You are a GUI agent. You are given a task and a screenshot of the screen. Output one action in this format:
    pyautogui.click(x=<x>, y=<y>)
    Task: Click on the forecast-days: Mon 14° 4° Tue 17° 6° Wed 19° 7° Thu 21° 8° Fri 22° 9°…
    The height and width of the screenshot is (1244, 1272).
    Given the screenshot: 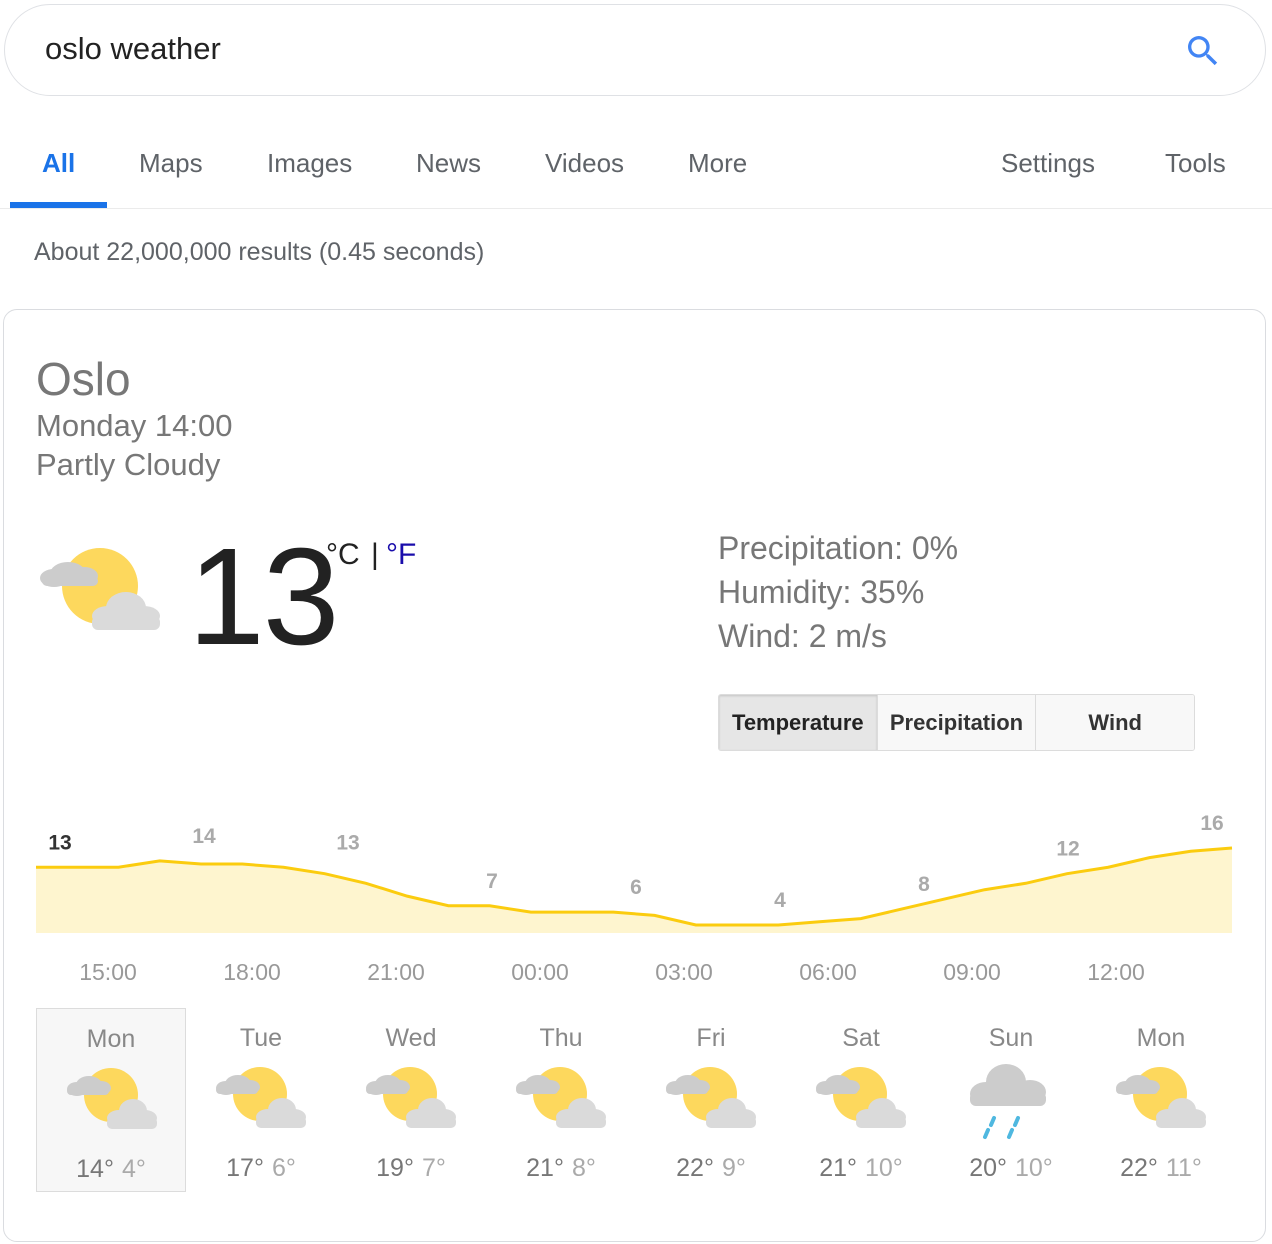 What is the action you would take?
    pyautogui.click(x=636, y=1100)
    